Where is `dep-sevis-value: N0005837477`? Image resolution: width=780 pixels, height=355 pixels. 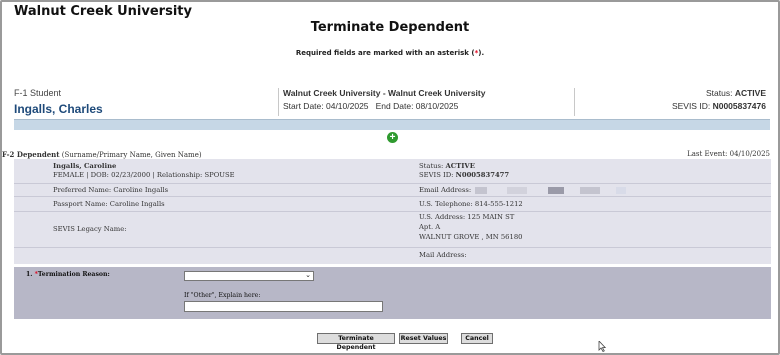
dep-sevis-value: N0005837477 is located at coordinates (482, 175).